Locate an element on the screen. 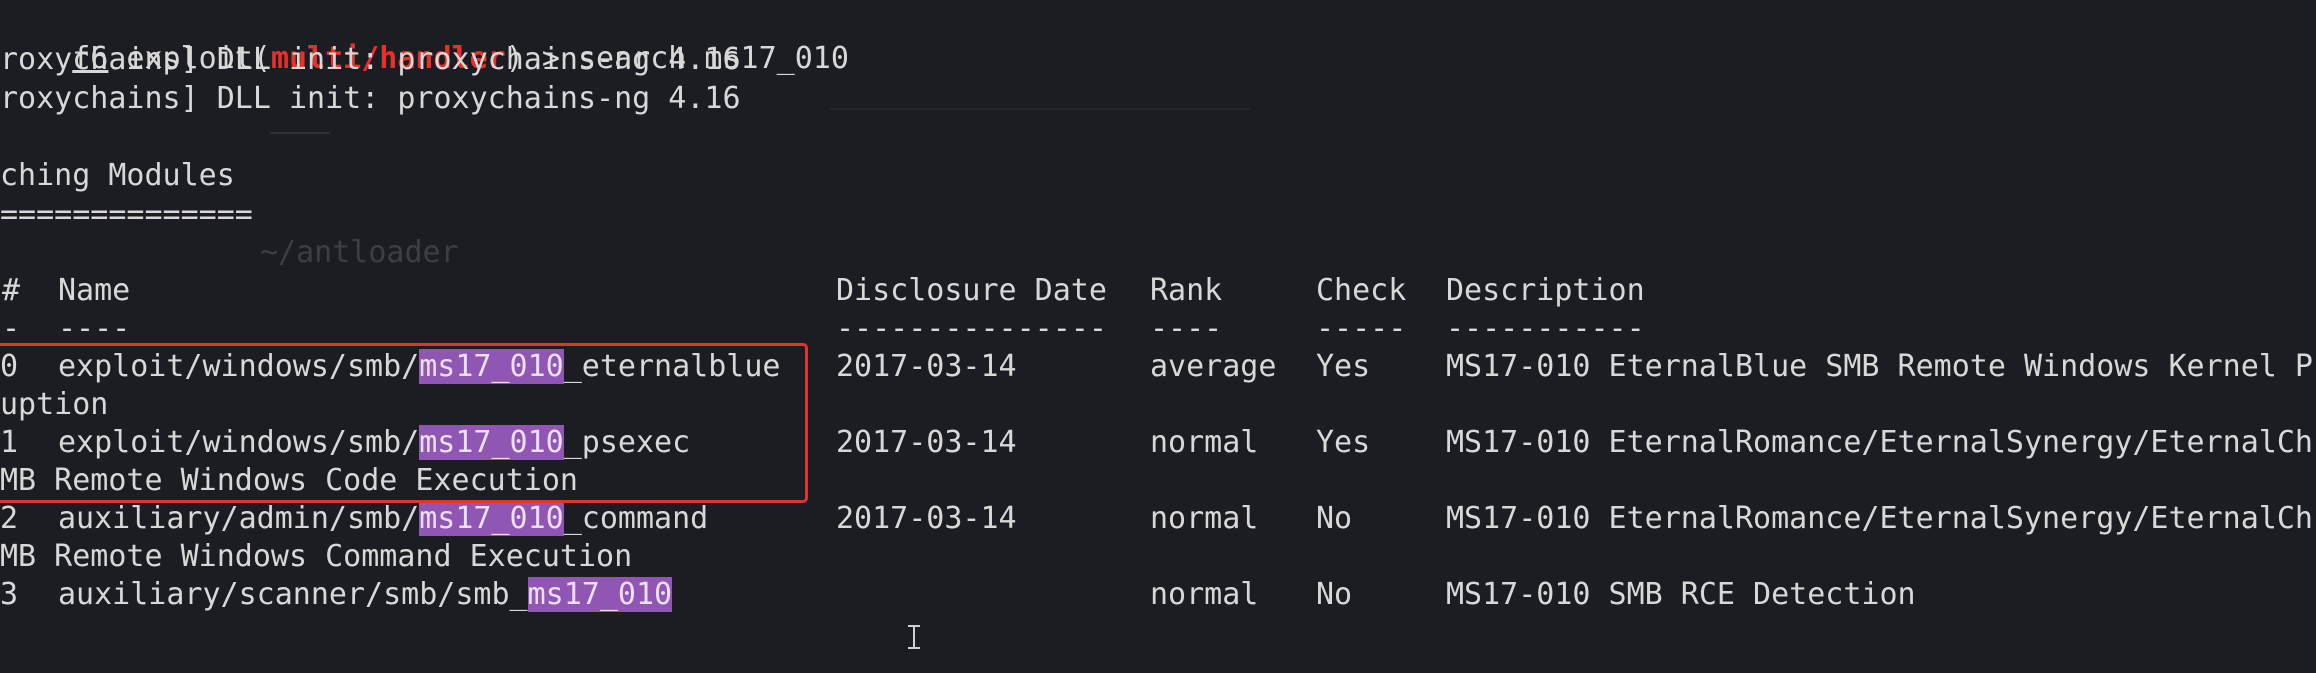  module-name: auxiliary/scanner/smb/smb_ms17_010 is located at coordinates (365, 595).